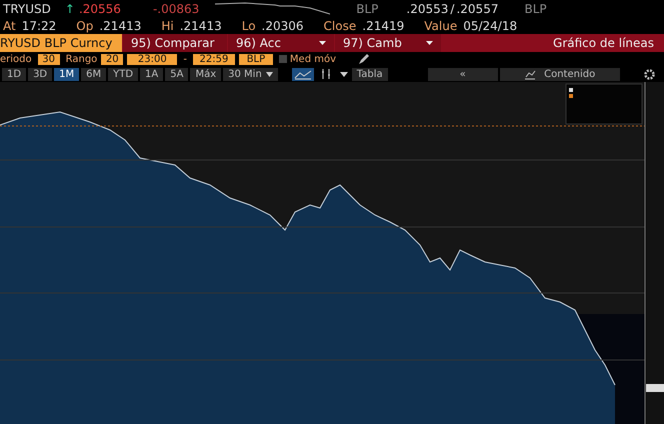 The image size is (664, 424). Describe the element at coordinates (383, 25) in the screenshot. I see `stat-value: .21419` at that location.